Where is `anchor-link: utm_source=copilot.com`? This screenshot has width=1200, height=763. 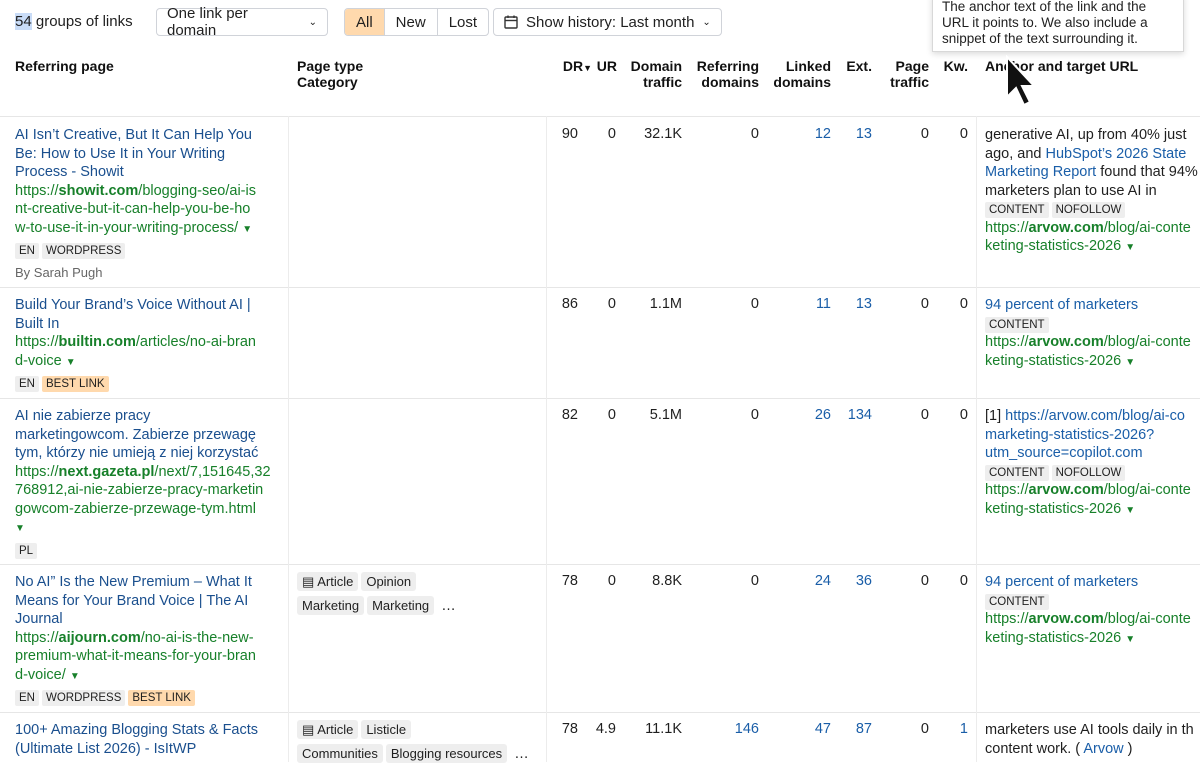
anchor-link: utm_source=copilot.com is located at coordinates (1092, 453).